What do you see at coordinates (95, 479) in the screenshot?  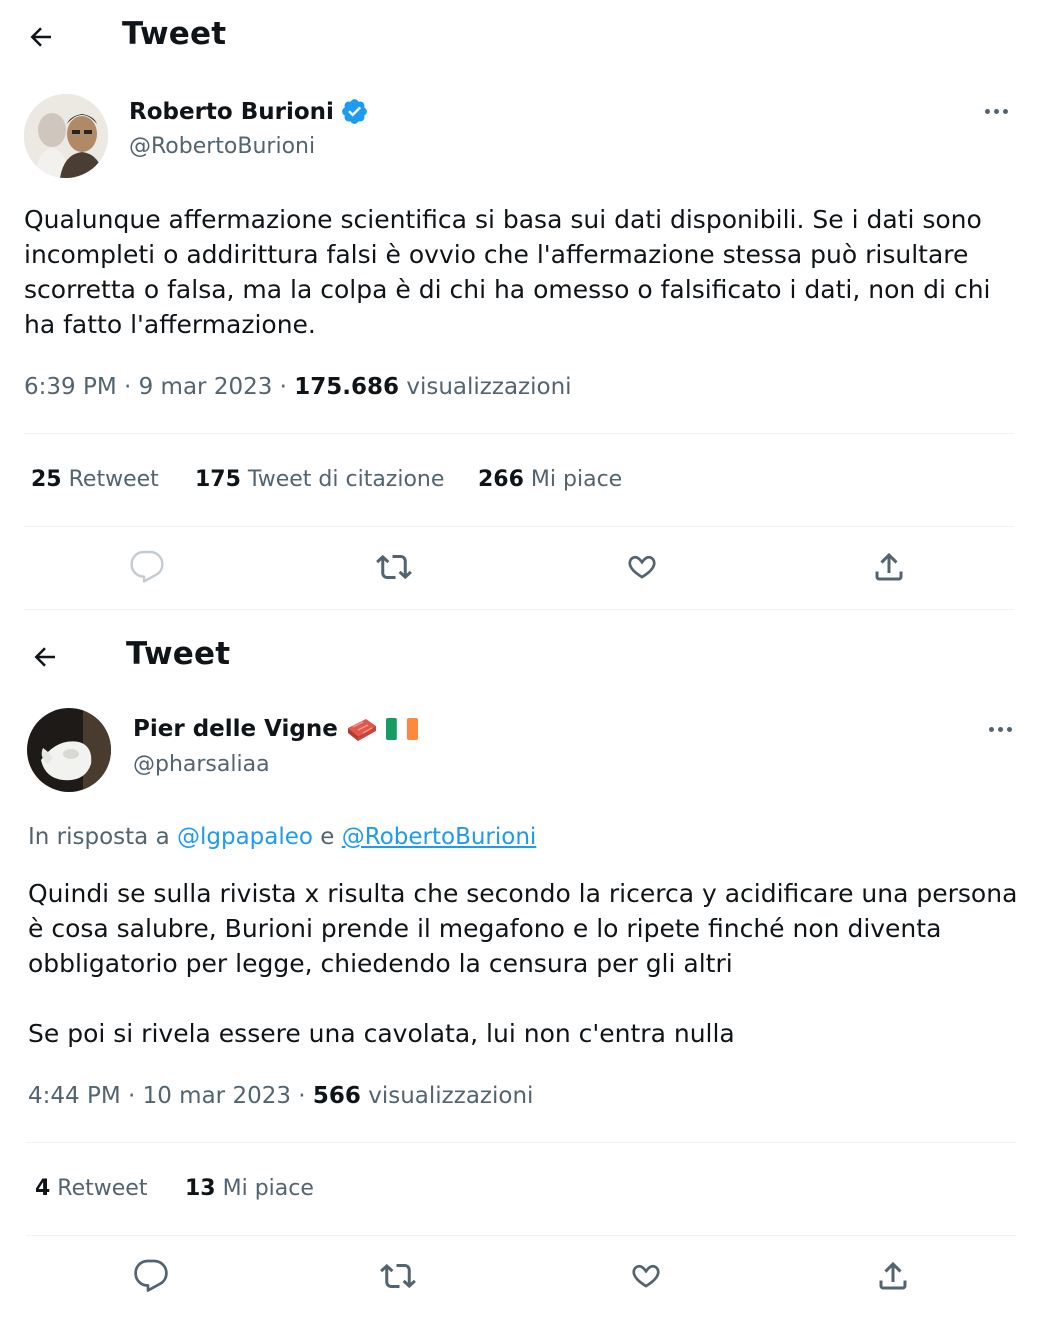 I see `retweets-stat: 25 Retweet` at bounding box center [95, 479].